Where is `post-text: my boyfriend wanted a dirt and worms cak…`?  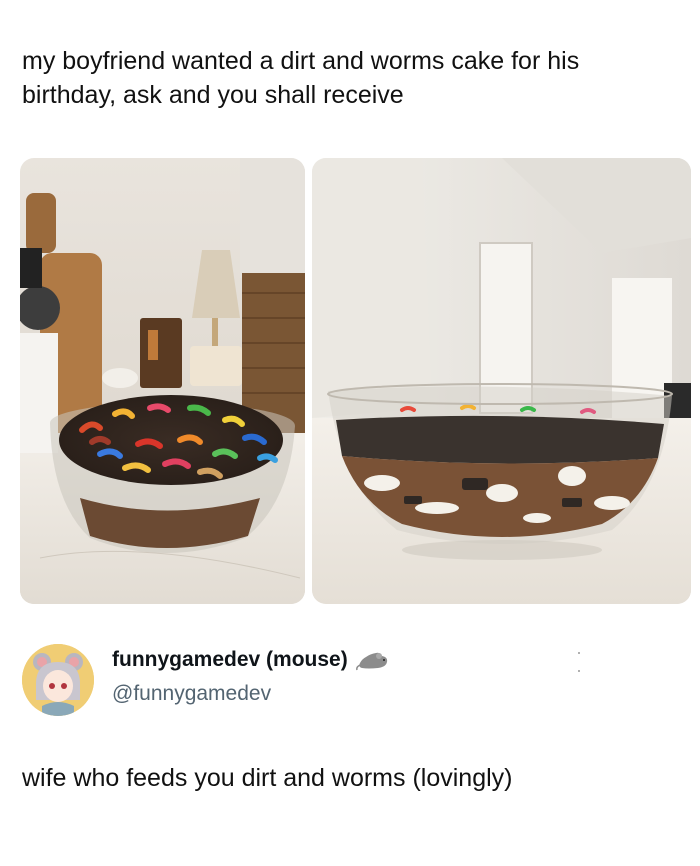 post-text: my boyfriend wanted a dirt and worms cak… is located at coordinates (301, 78).